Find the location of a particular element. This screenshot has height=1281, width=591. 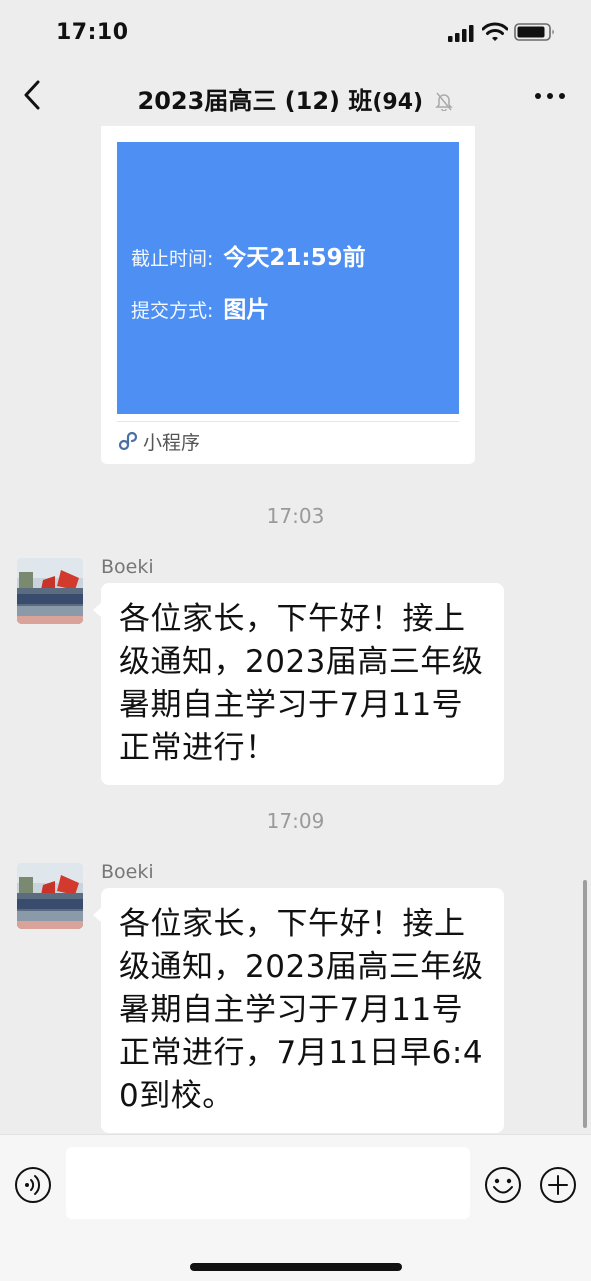

mini-program-footer: 小程序 is located at coordinates (158, 441).